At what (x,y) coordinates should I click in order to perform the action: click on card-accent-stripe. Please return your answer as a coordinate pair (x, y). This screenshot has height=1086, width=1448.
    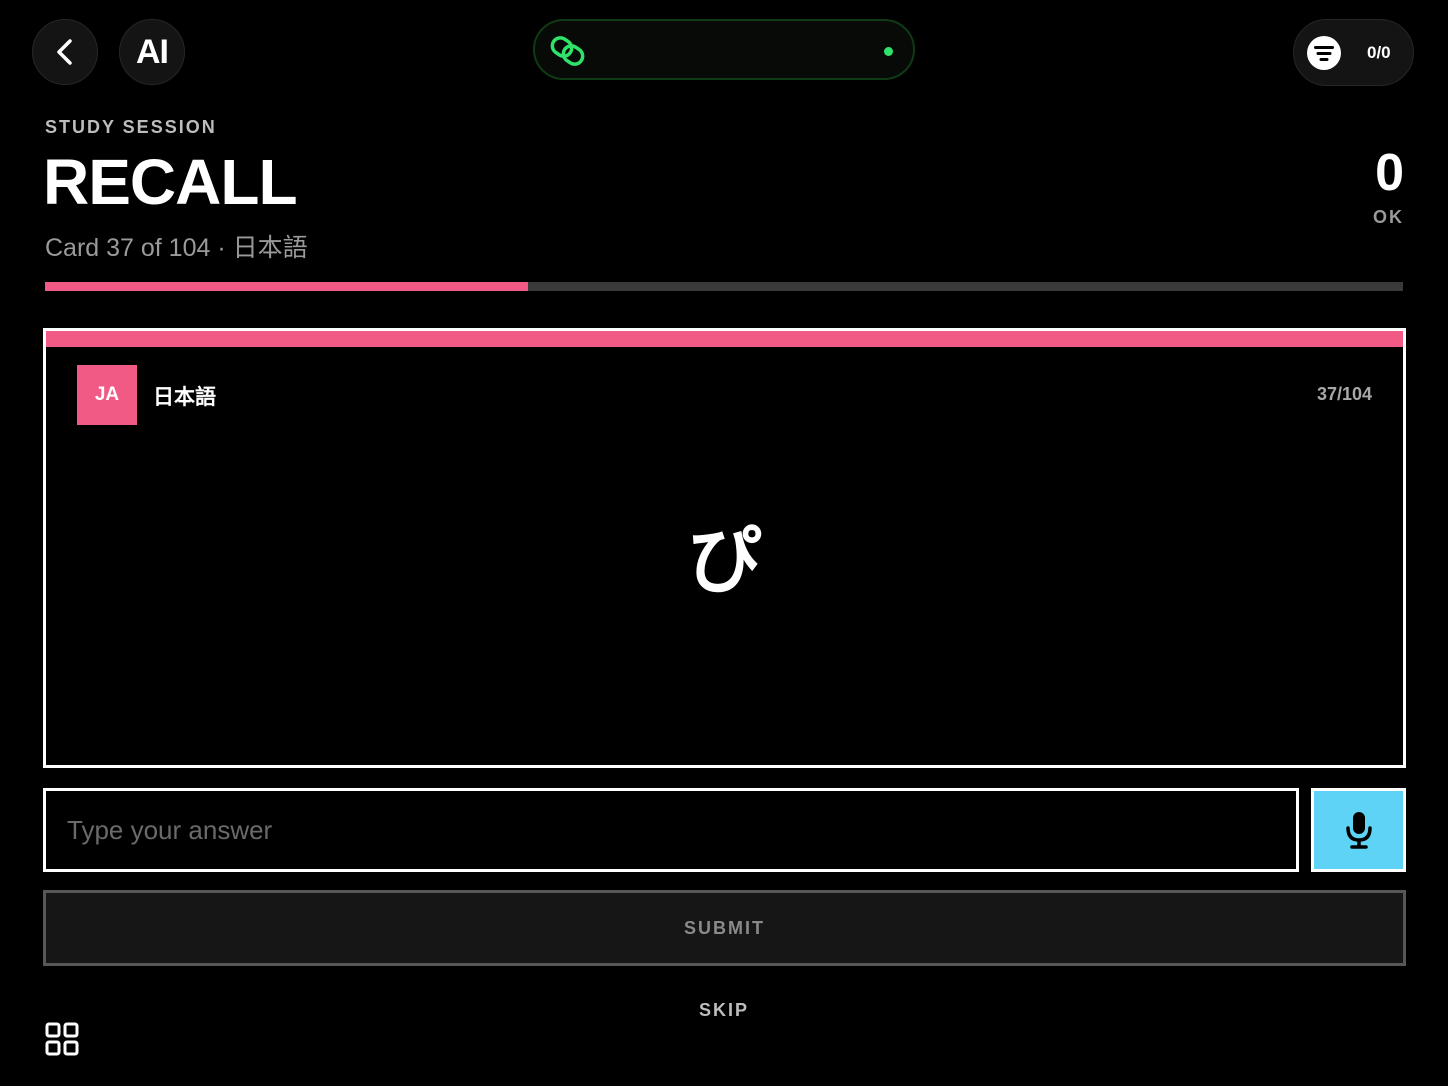
    Looking at the image, I should click on (724, 339).